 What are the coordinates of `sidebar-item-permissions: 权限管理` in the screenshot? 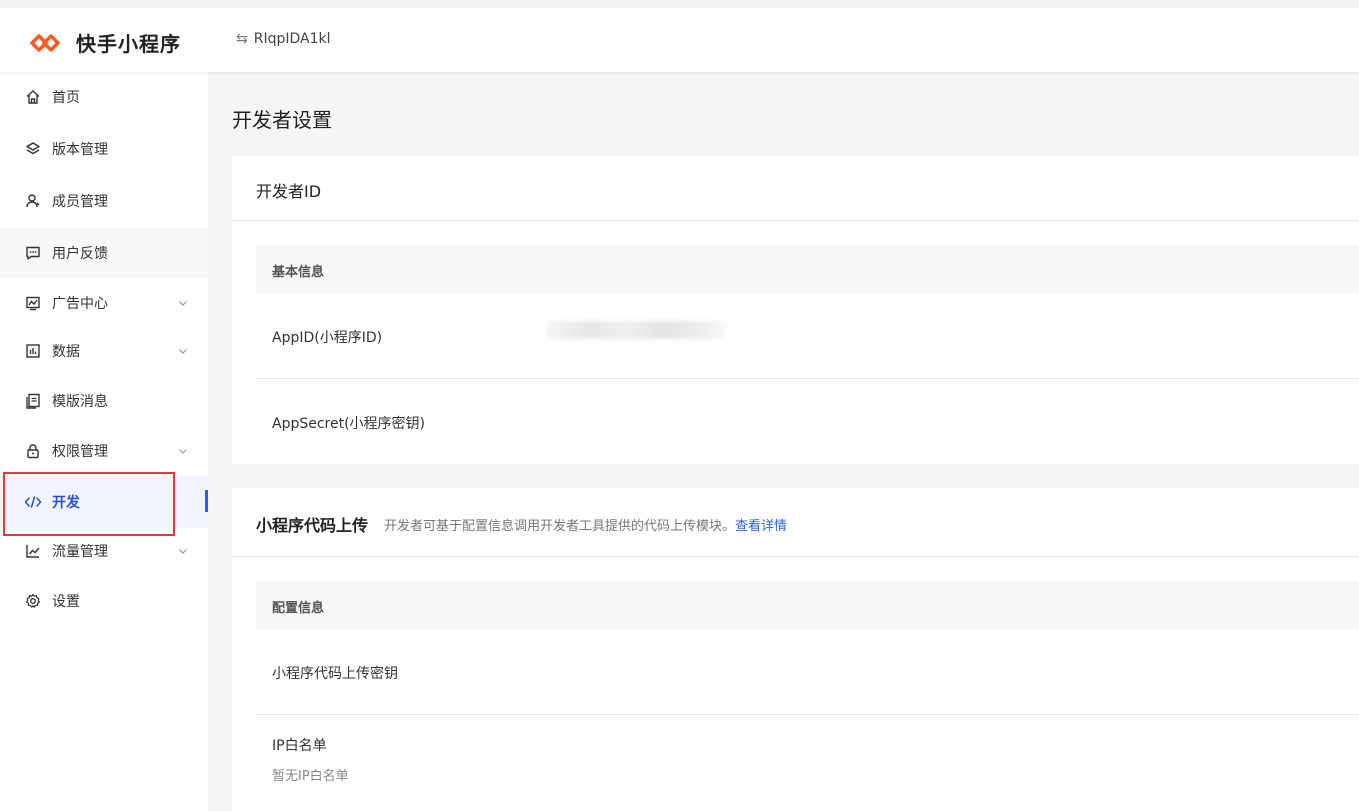 It's located at (104, 451).